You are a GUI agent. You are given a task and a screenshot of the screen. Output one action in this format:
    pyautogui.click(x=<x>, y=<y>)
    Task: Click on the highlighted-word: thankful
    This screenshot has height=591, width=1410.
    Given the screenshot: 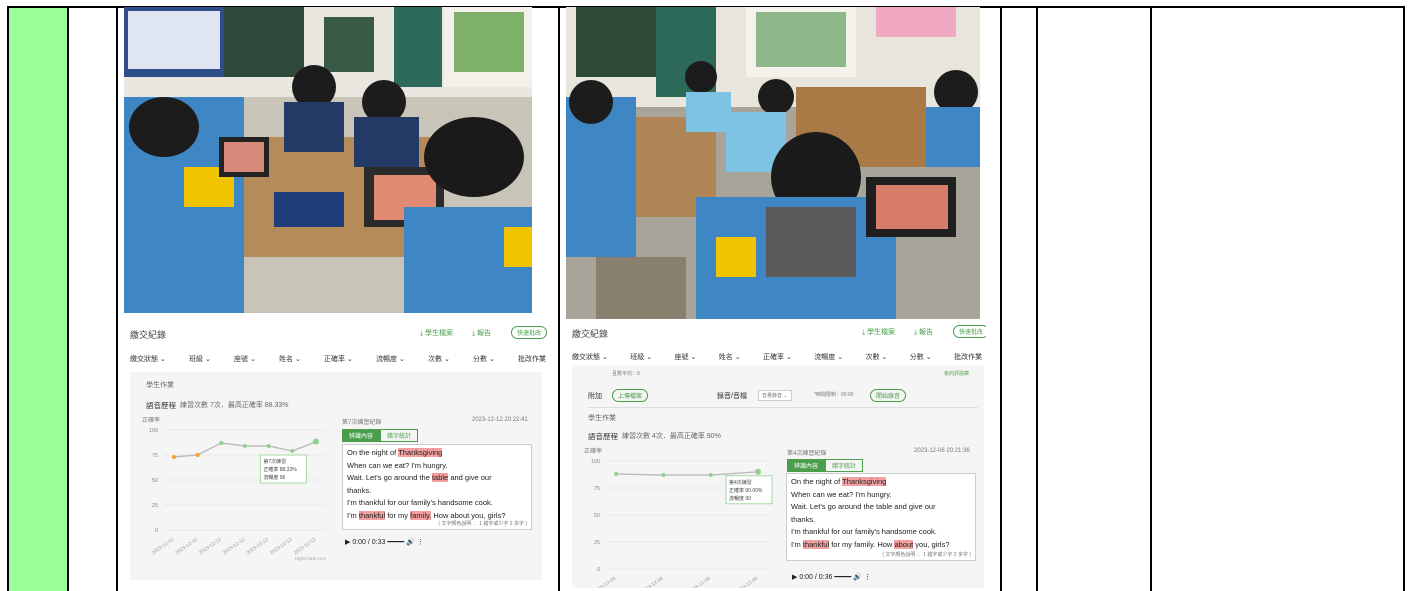 What is the action you would take?
    pyautogui.click(x=816, y=544)
    